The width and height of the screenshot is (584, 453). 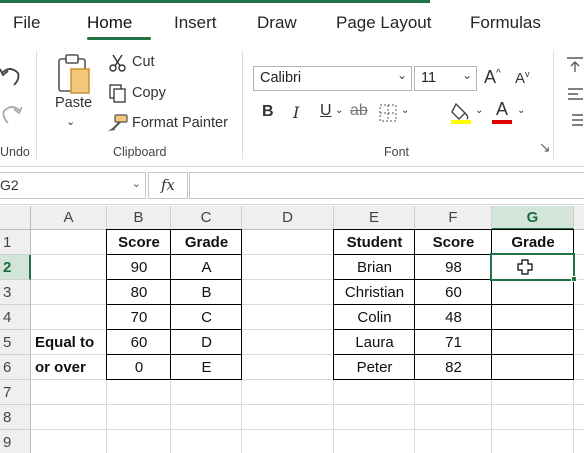 What do you see at coordinates (339, 110) in the screenshot?
I see `underline-dropdown-icon: ⌄` at bounding box center [339, 110].